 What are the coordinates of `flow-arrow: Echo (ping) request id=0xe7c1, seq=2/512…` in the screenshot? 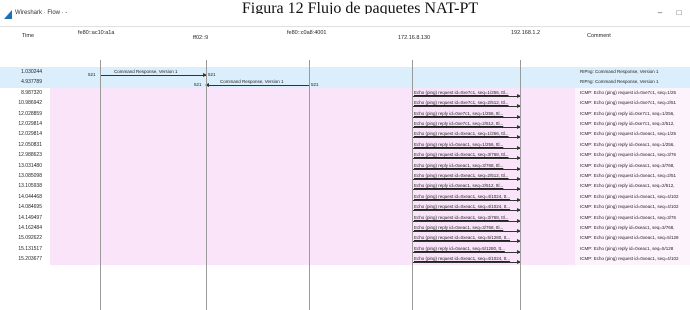 It's located at (466, 104).